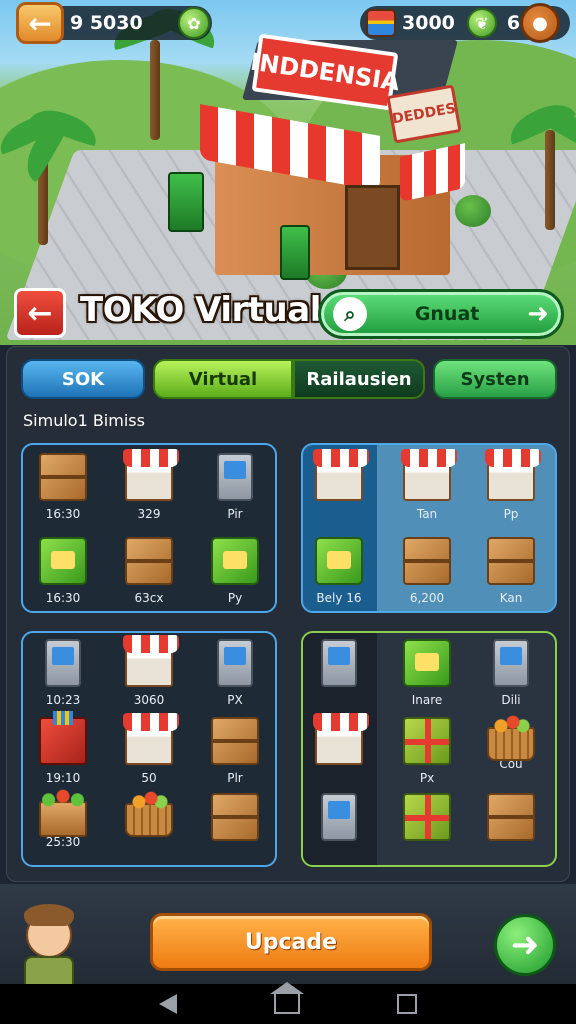 Image resolution: width=576 pixels, height=1024 pixels. Describe the element at coordinates (341, 571) in the screenshot. I see `grid-item: Bely 16` at that location.